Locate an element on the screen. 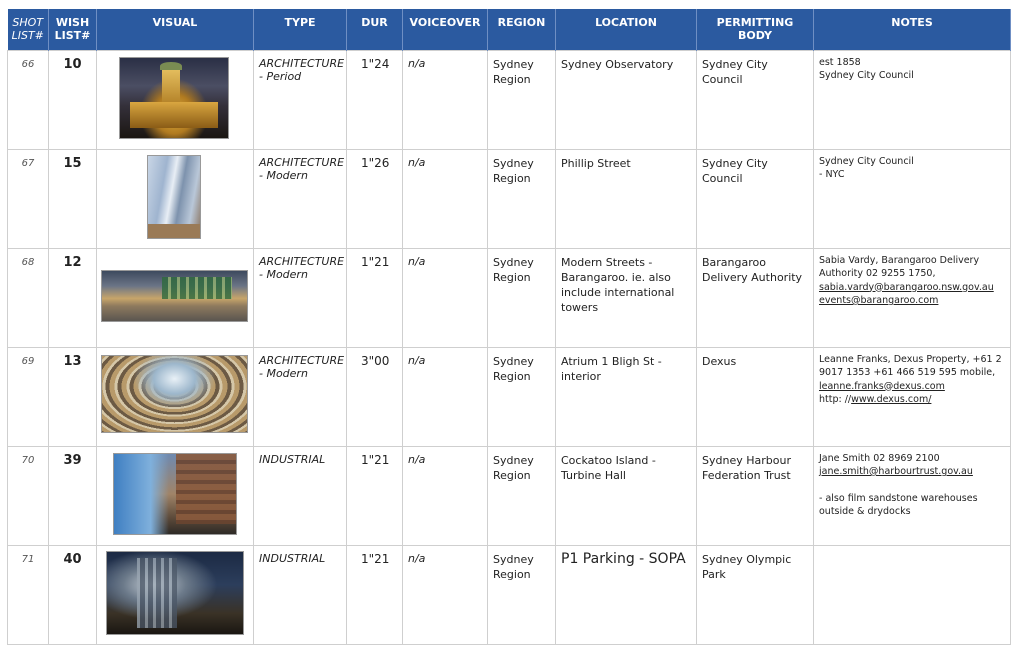 The height and width of the screenshot is (650, 1024). notes-cell: est 1858 Sydney City Council is located at coordinates (912, 99).